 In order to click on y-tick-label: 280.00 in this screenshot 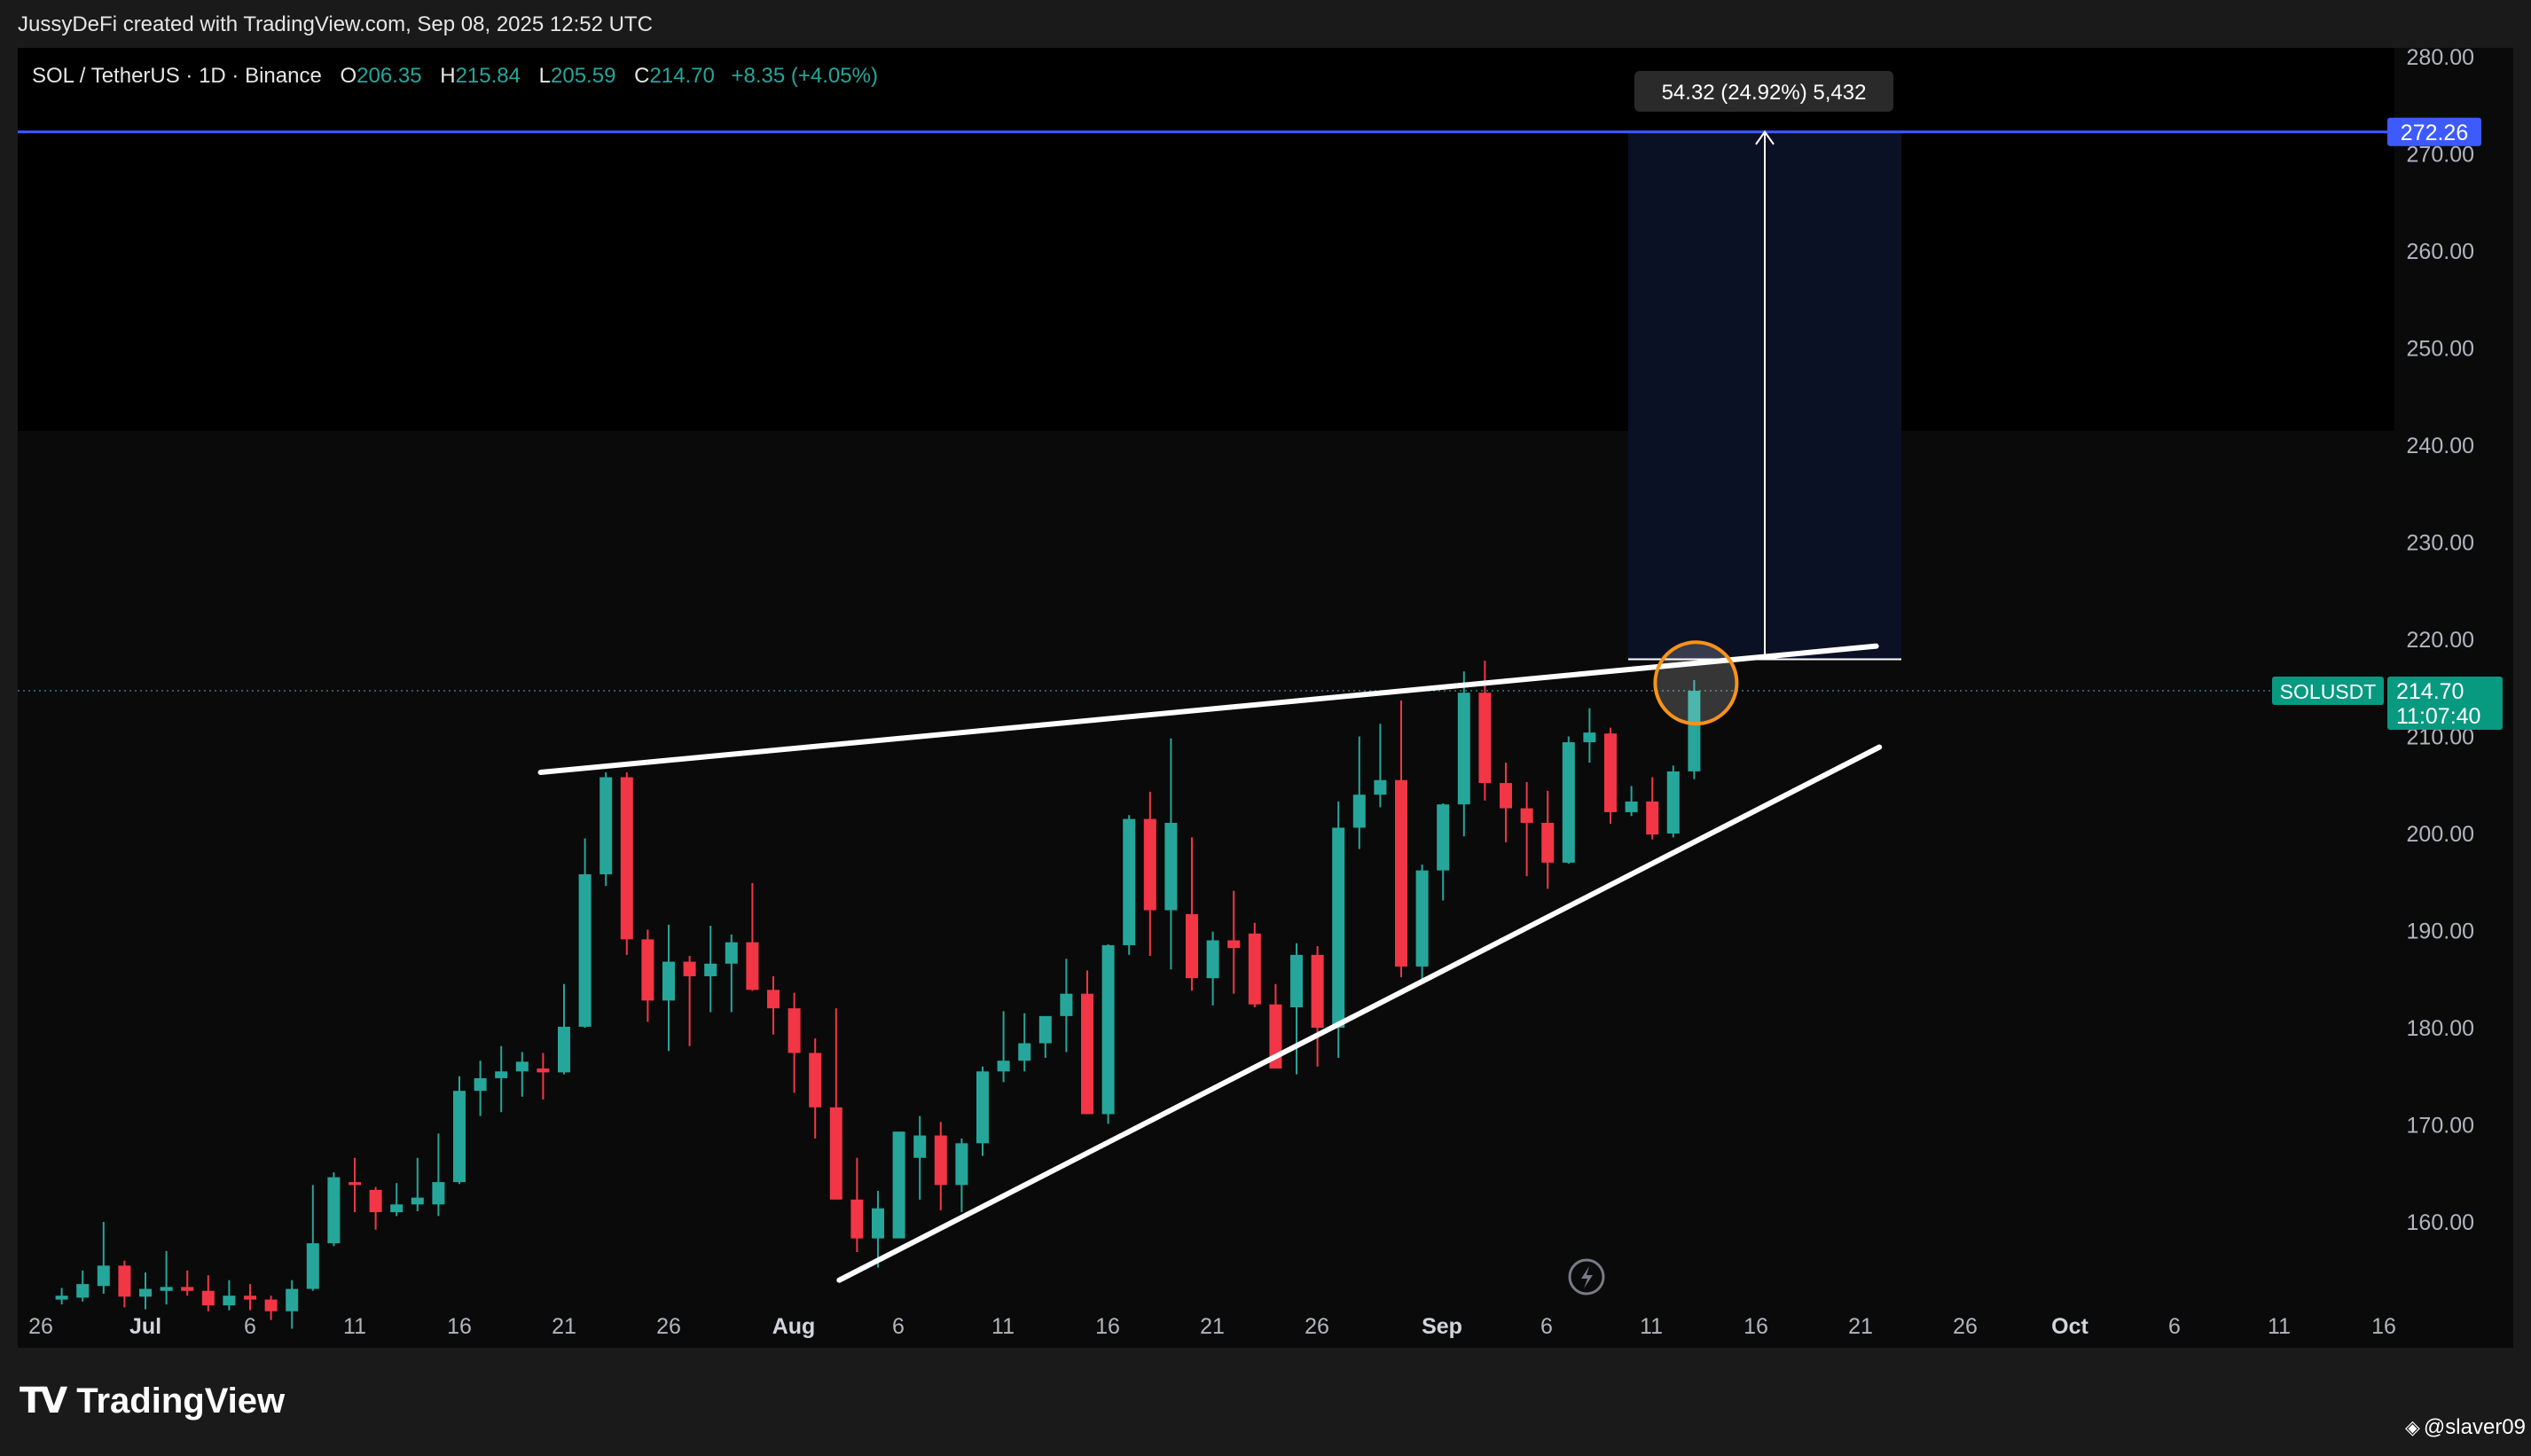, I will do `click(2440, 57)`.